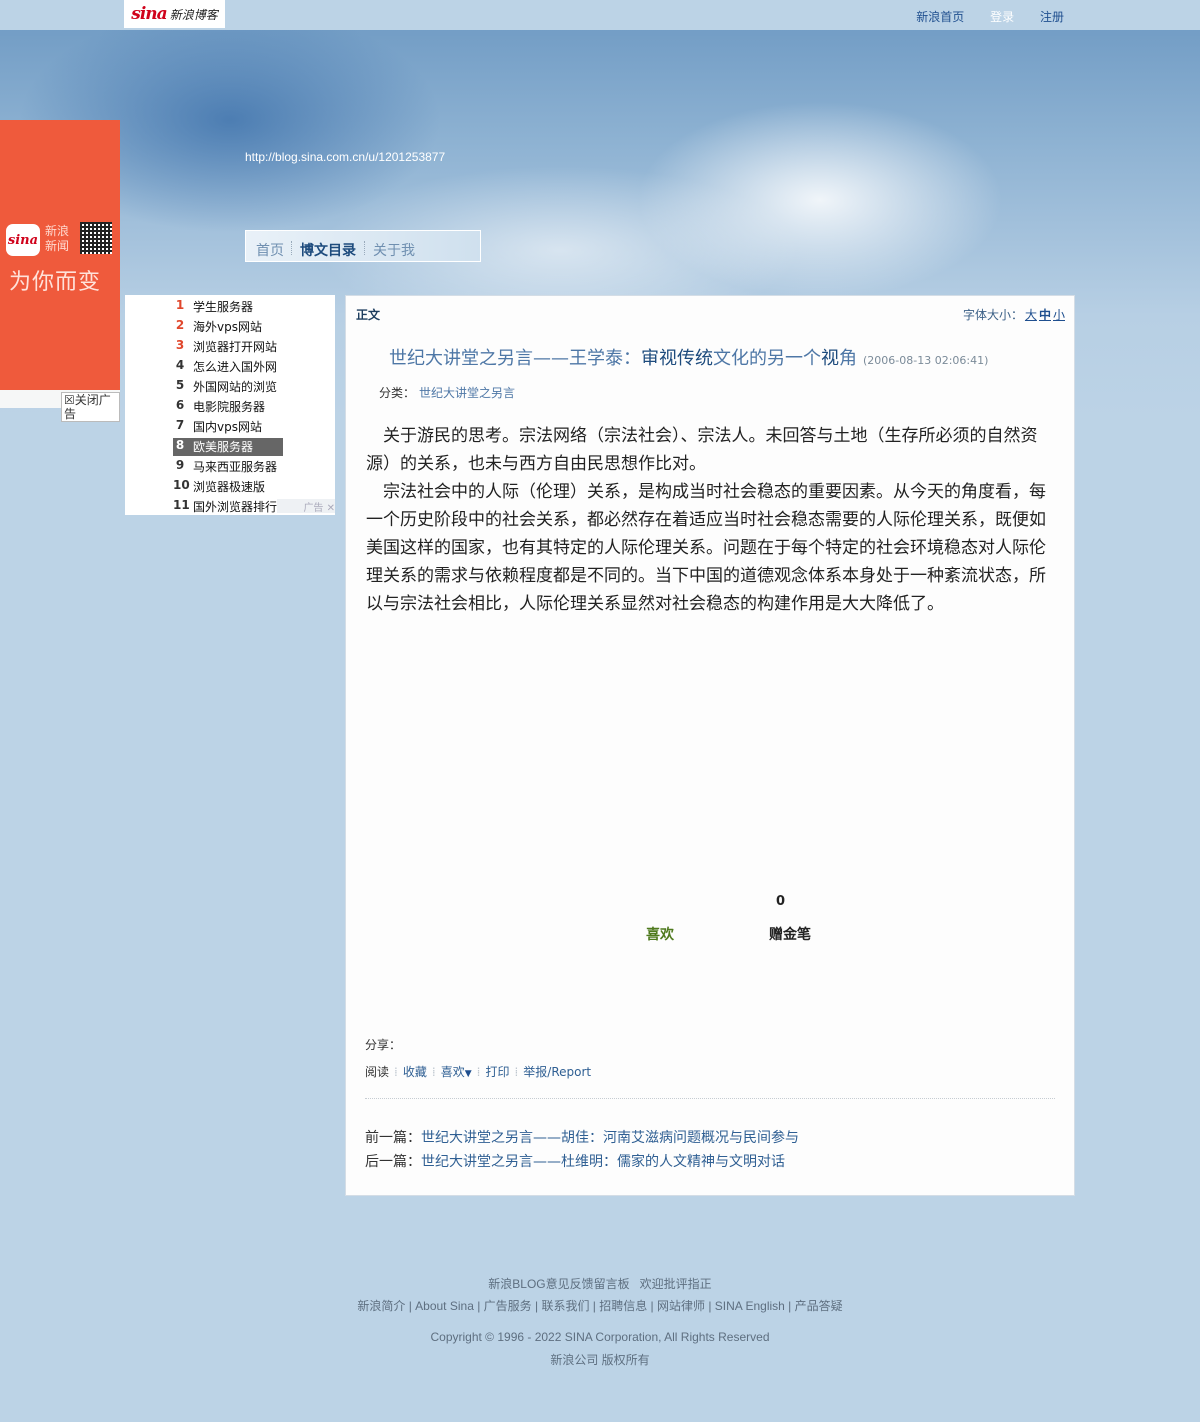  Describe the element at coordinates (180, 405) in the screenshot. I see `ranking-number: 6` at that location.